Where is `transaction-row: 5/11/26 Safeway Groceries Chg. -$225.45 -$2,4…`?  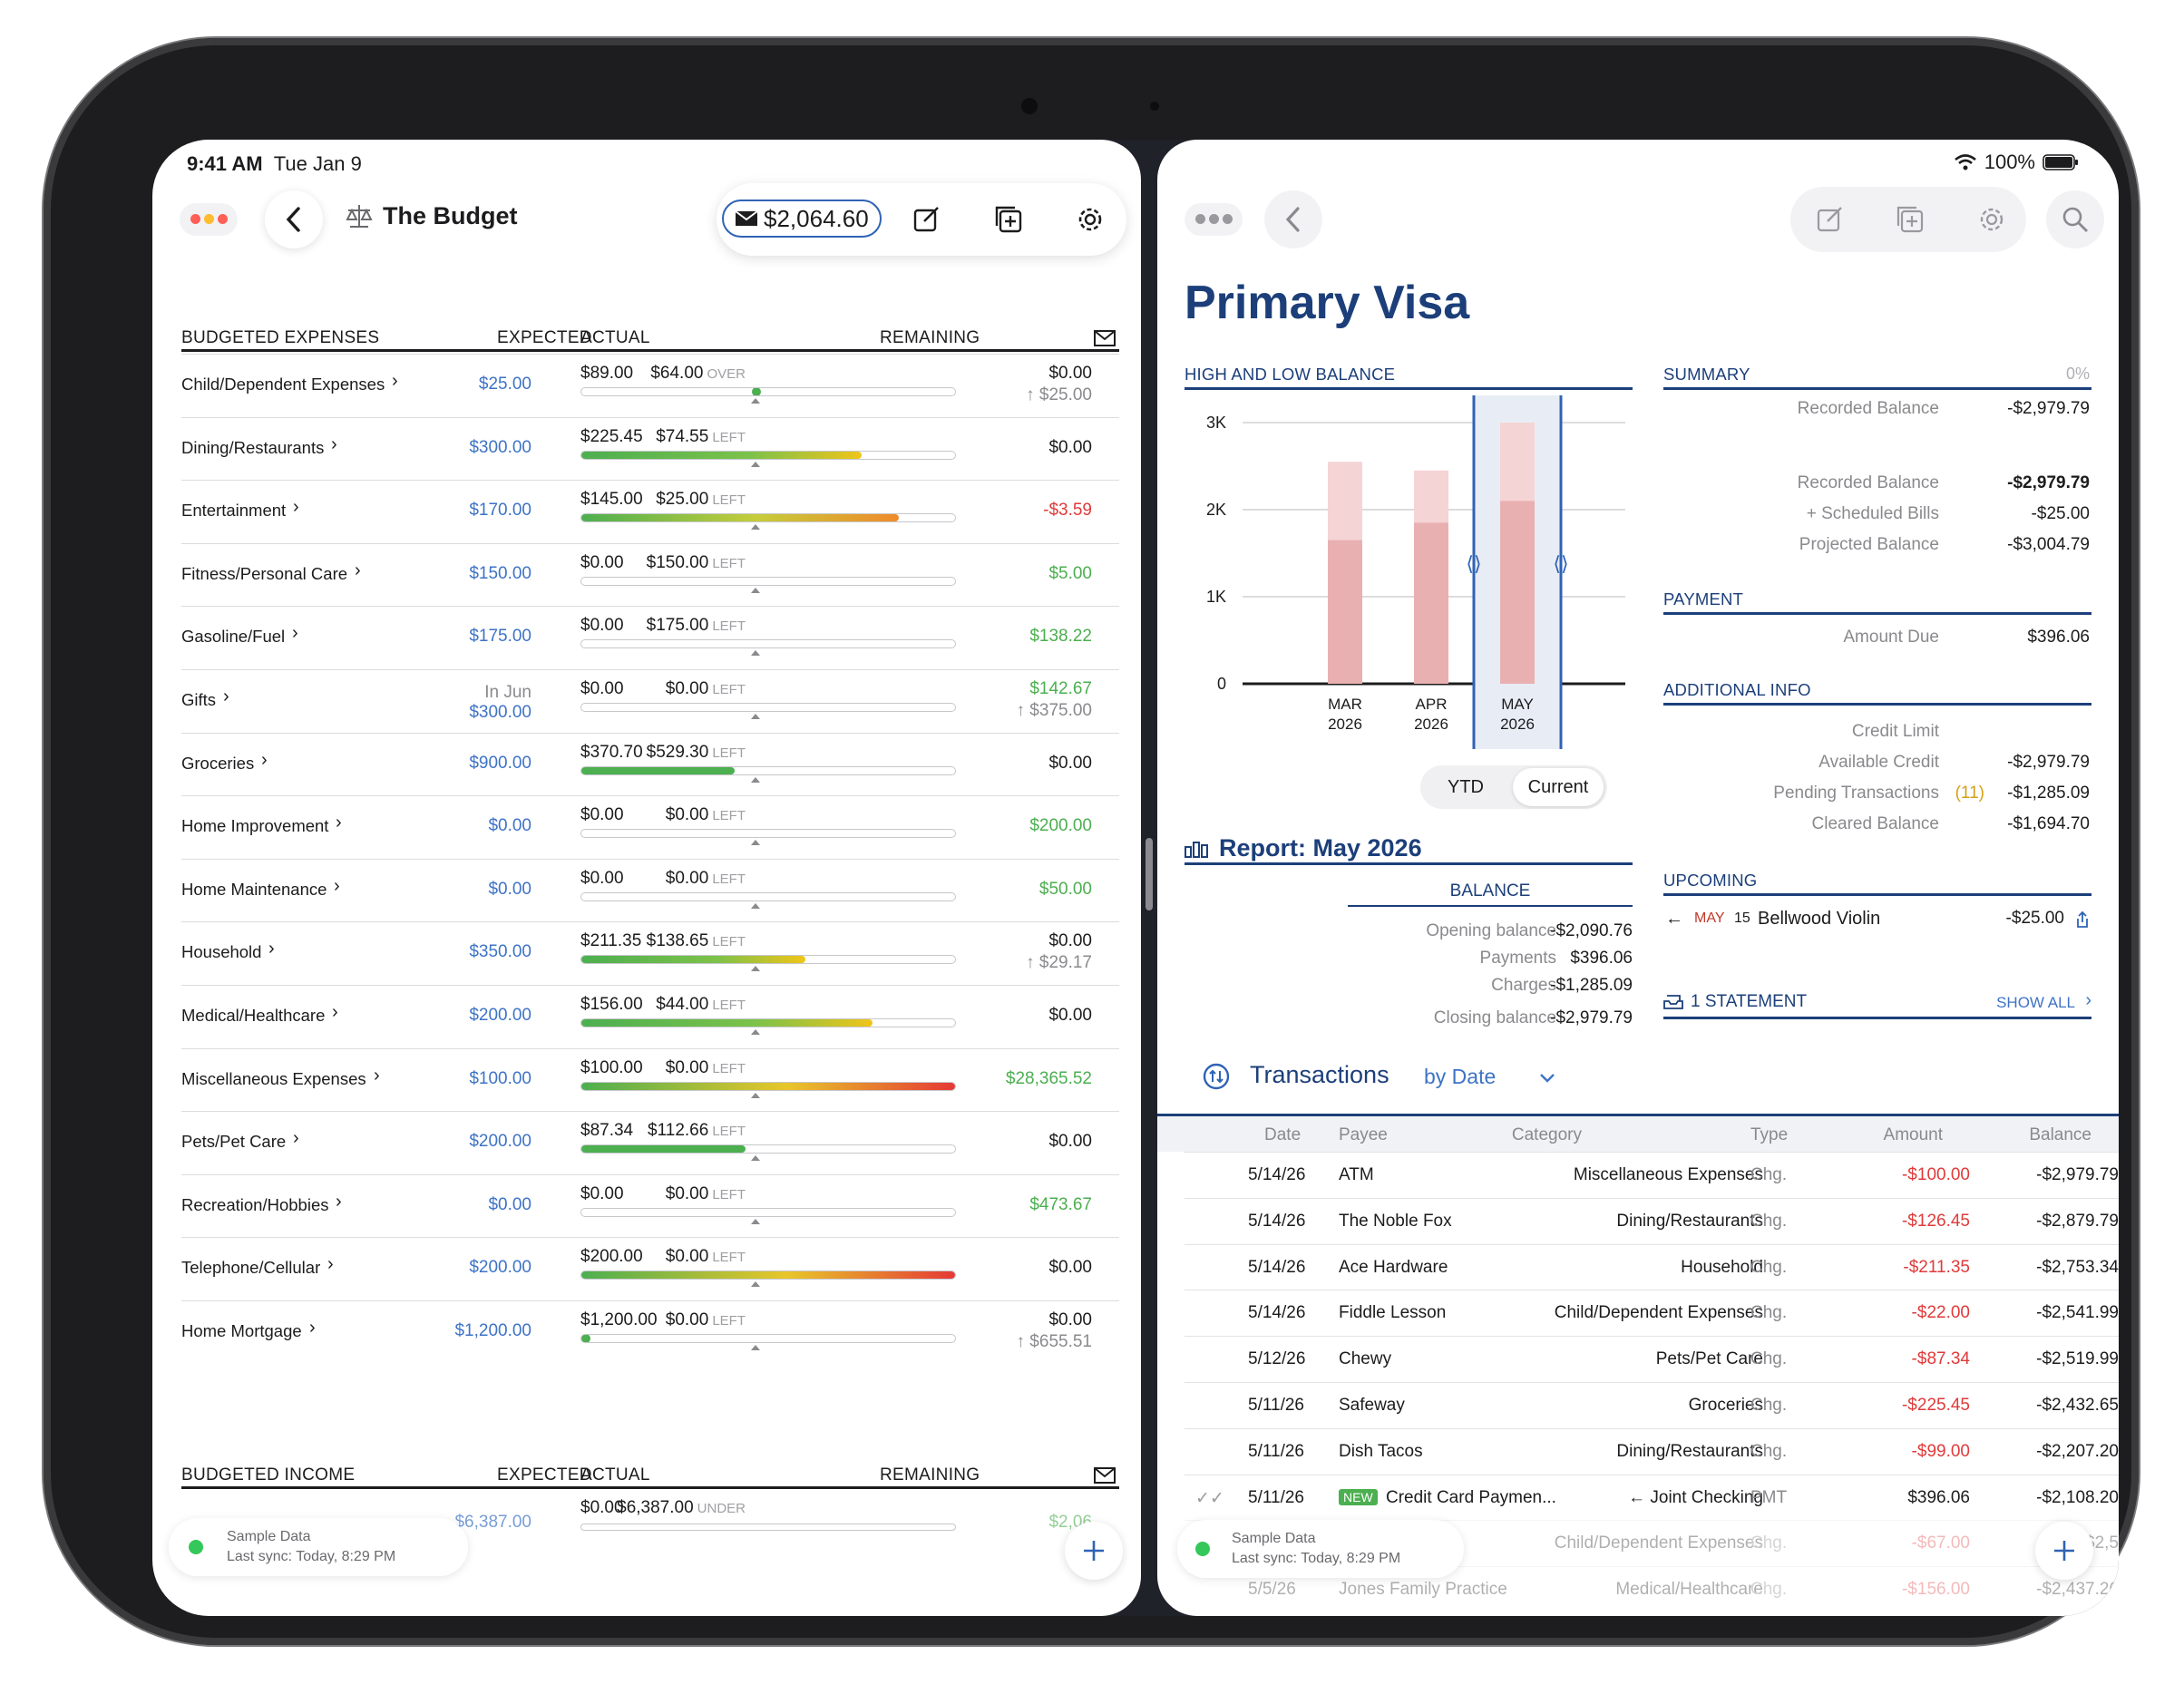
transaction-row: 5/11/26 Safeway Groceries Chg. -$225.45 -$2,4… is located at coordinates (1652, 1405).